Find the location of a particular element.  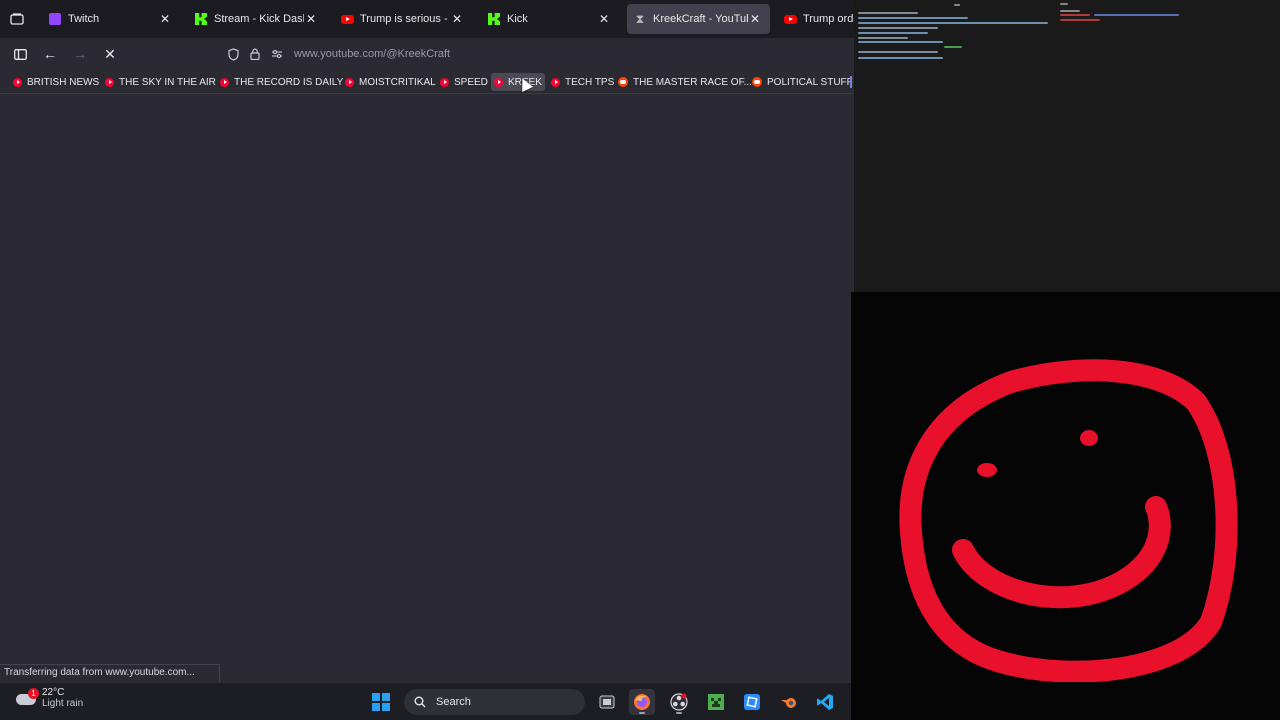

tab-title: Trump orders is located at coordinates (828, 19).